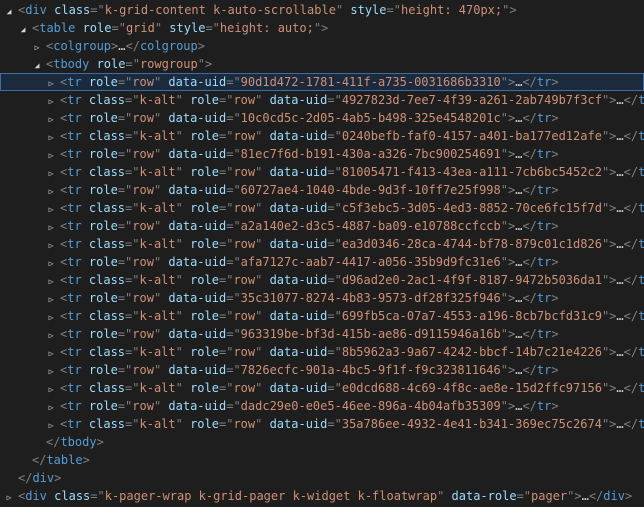  I want to click on attribute-value: afa7127c-aab7-4417-a056-35b9d9fc31e6, so click(370, 262).